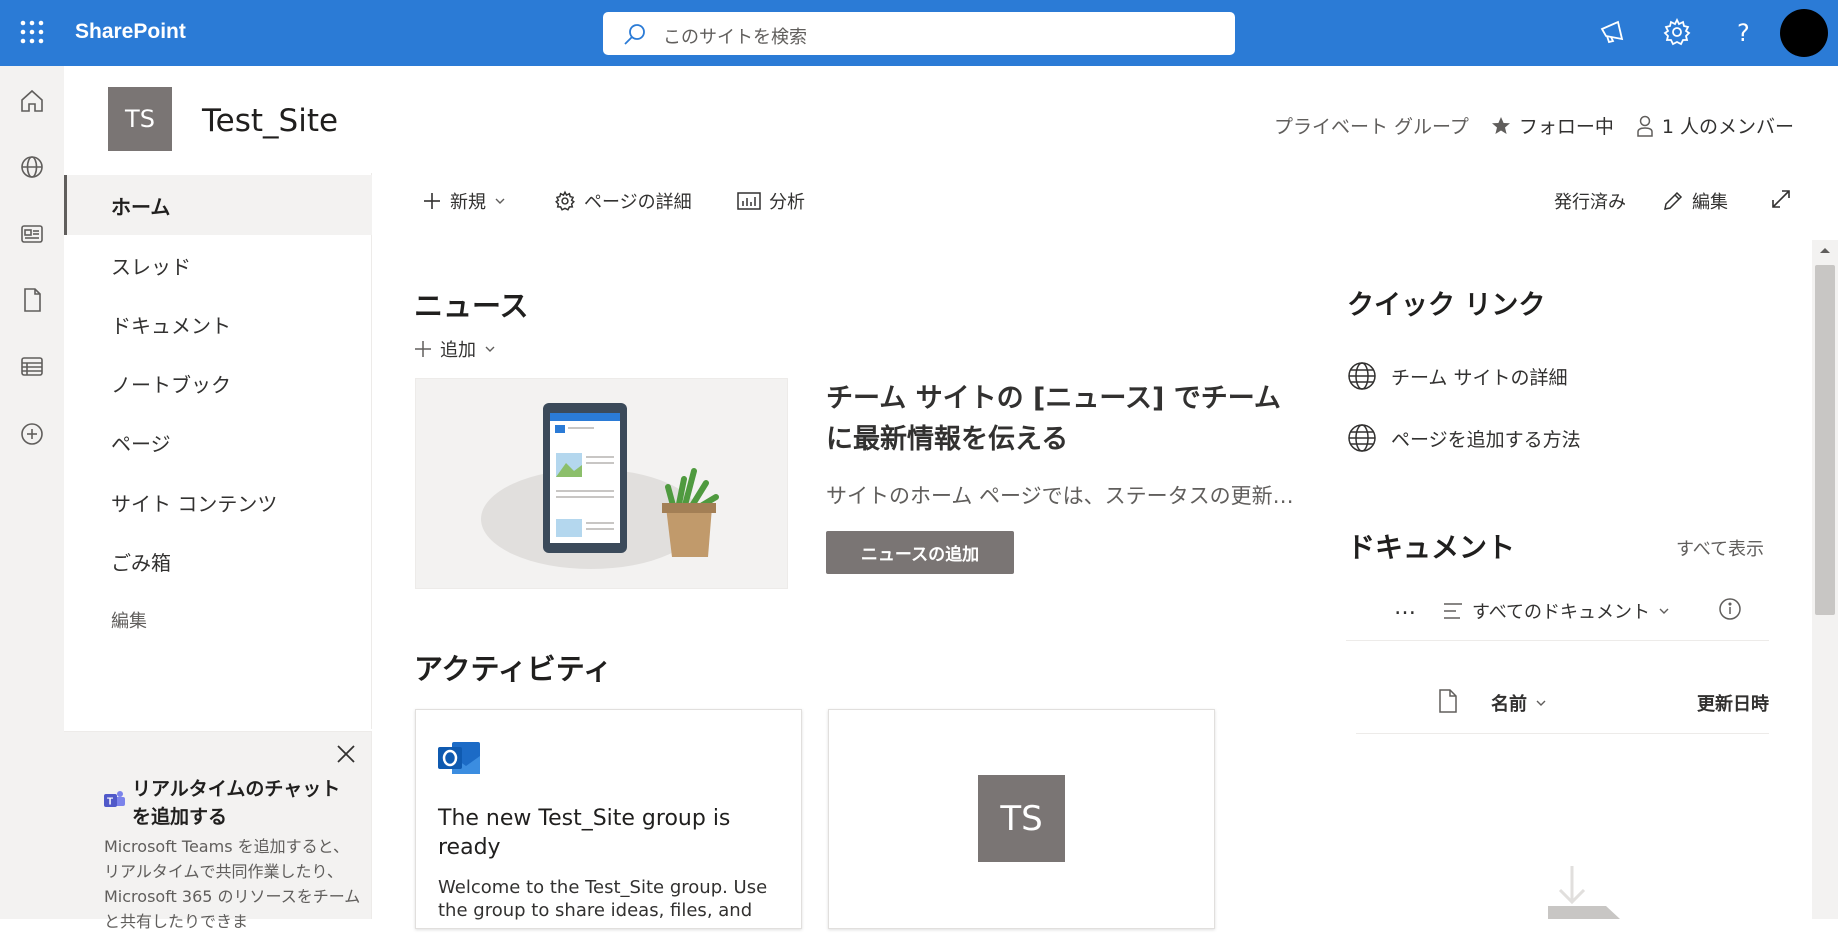 The image size is (1838, 934). I want to click on members-button: 1 人のメンバー, so click(1715, 125).